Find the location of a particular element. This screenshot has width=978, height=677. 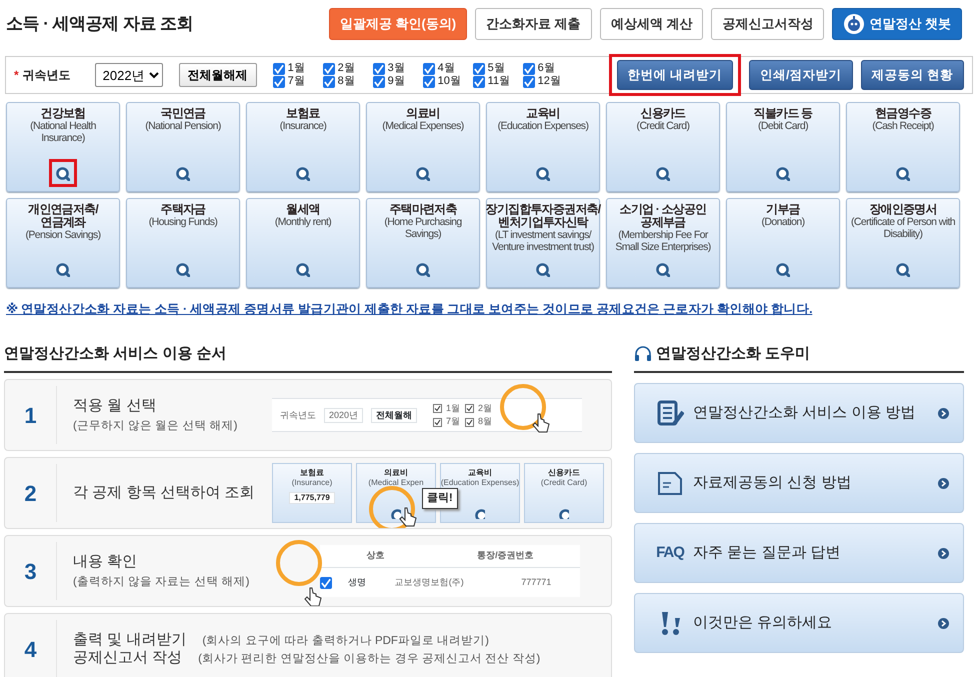

tile-subtitle: (Donation) is located at coordinates (783, 222).